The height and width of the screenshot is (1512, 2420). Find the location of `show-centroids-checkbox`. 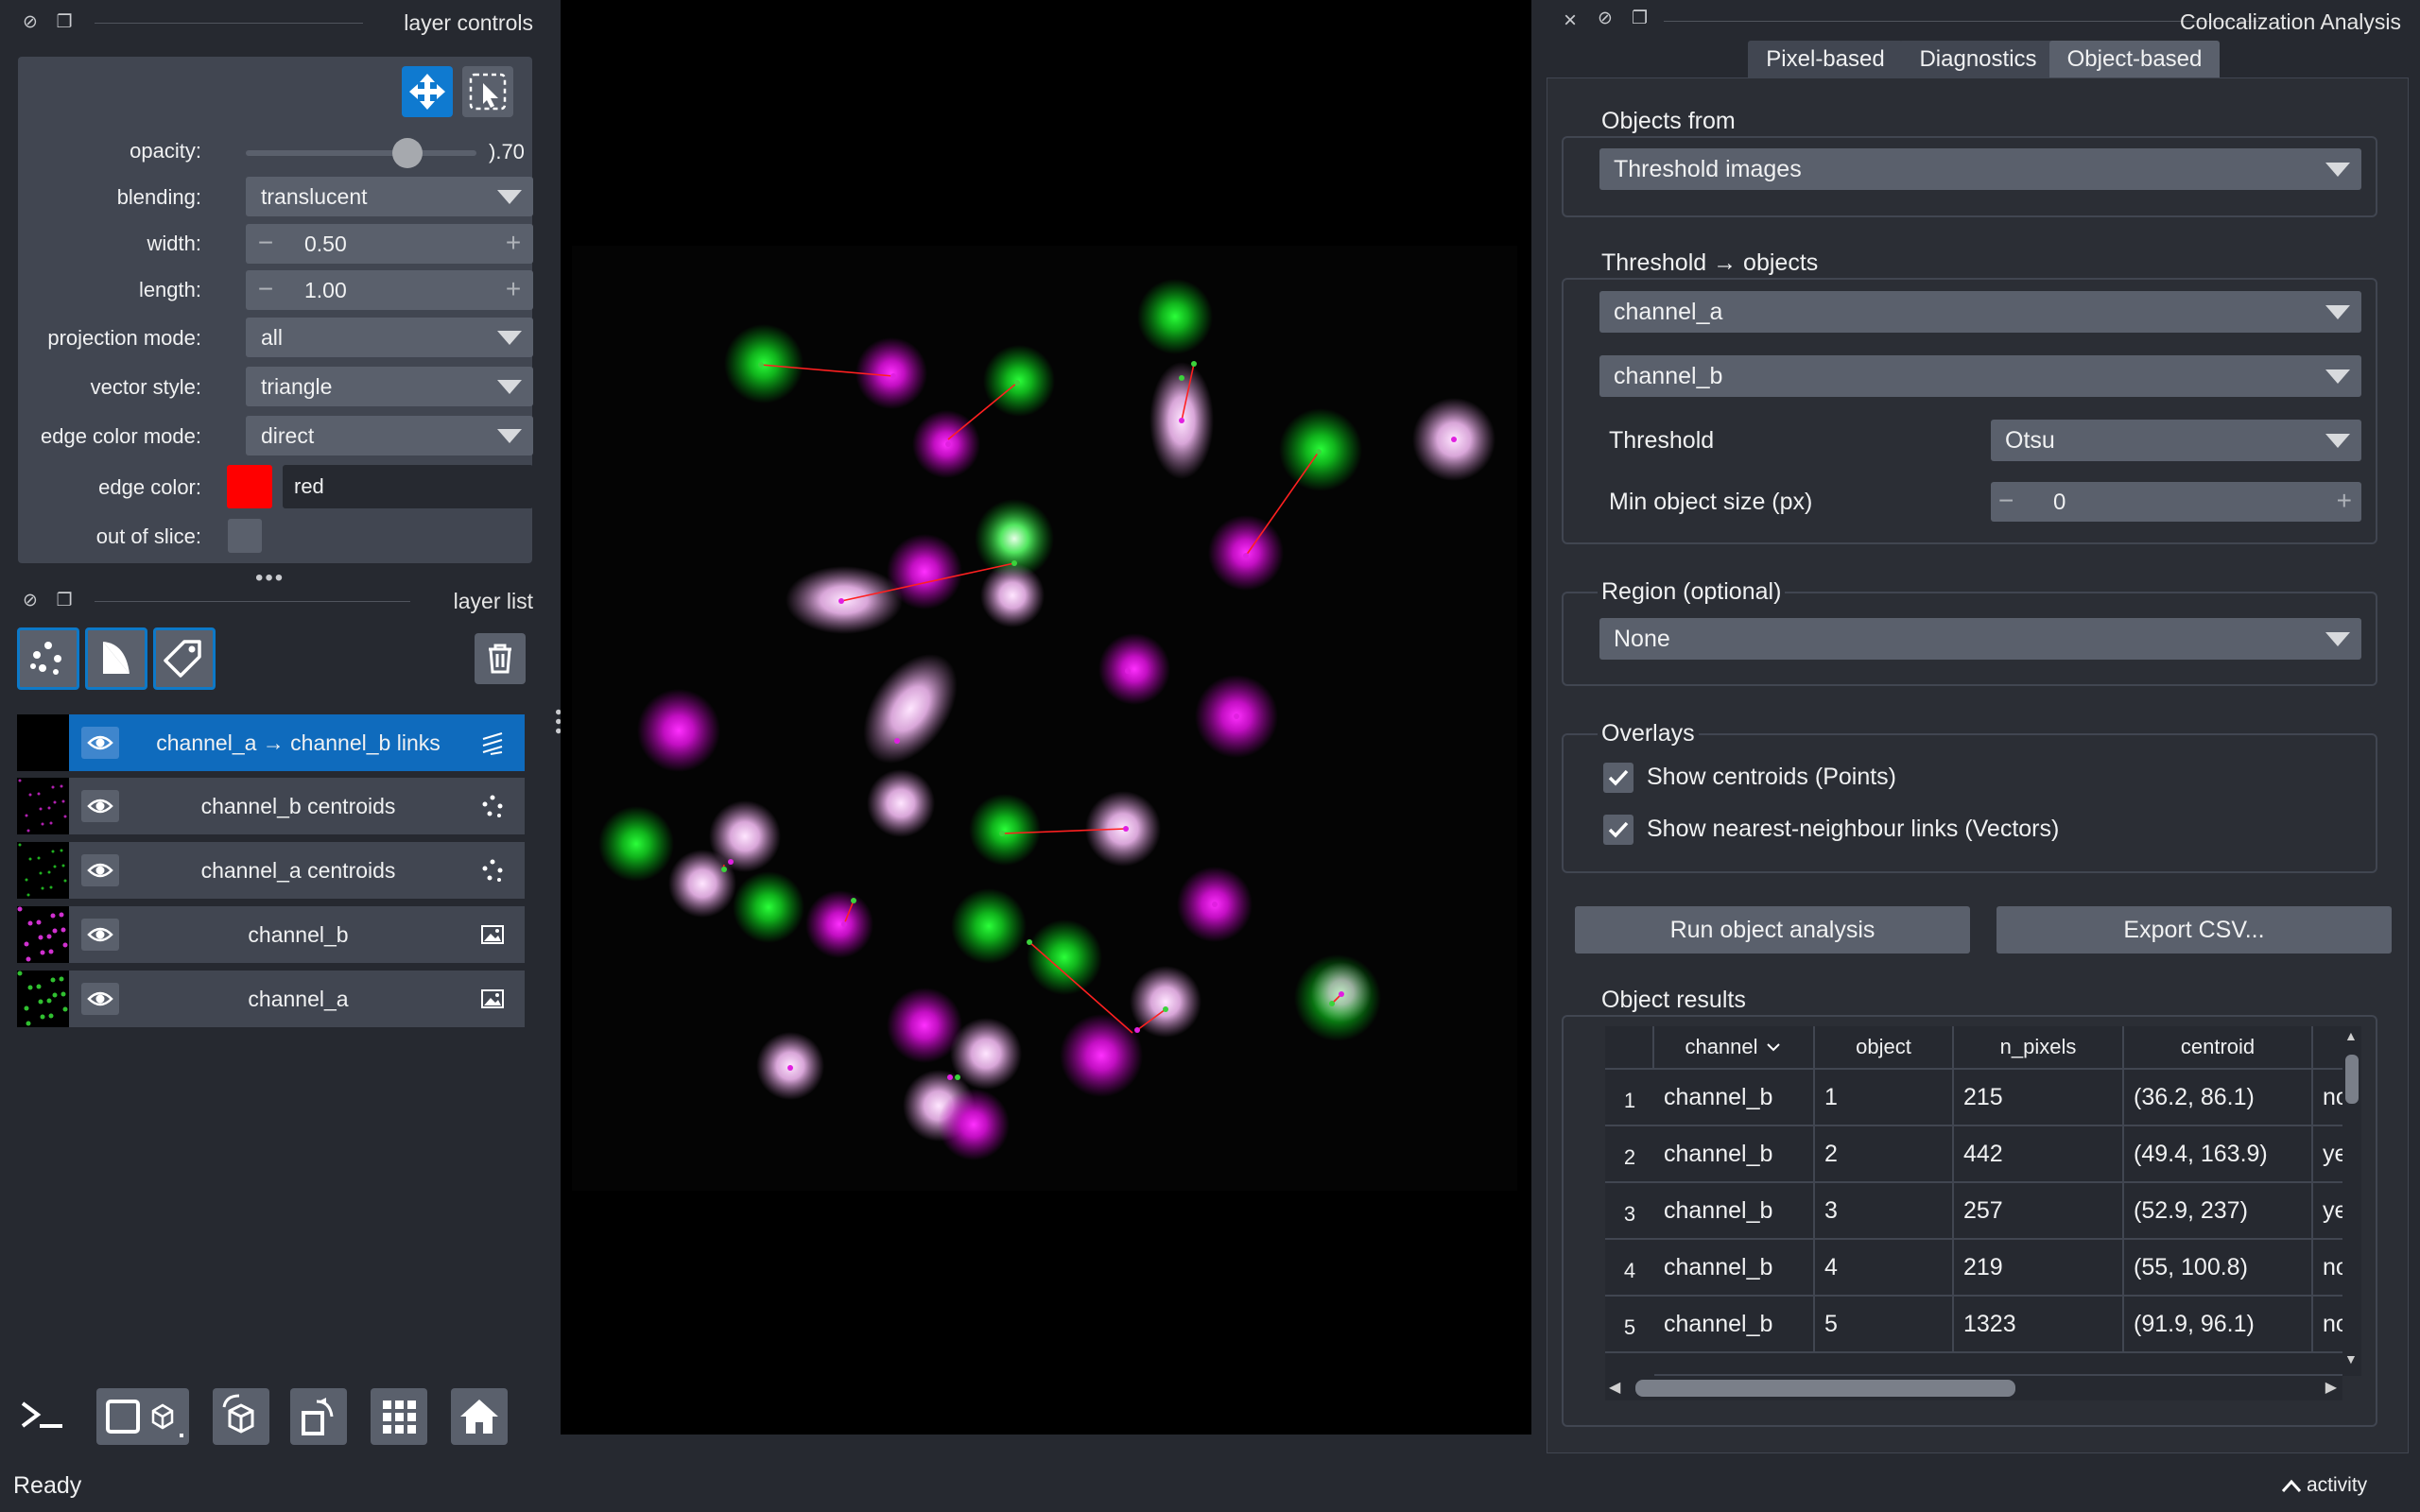

show-centroids-checkbox is located at coordinates (1618, 778).